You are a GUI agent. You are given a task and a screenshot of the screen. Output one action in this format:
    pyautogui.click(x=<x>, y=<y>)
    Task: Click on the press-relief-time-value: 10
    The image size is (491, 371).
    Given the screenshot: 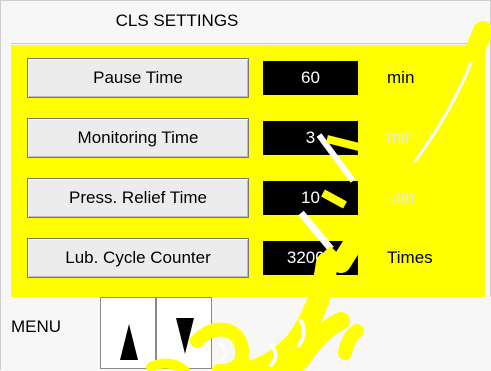 What is the action you would take?
    pyautogui.click(x=310, y=198)
    